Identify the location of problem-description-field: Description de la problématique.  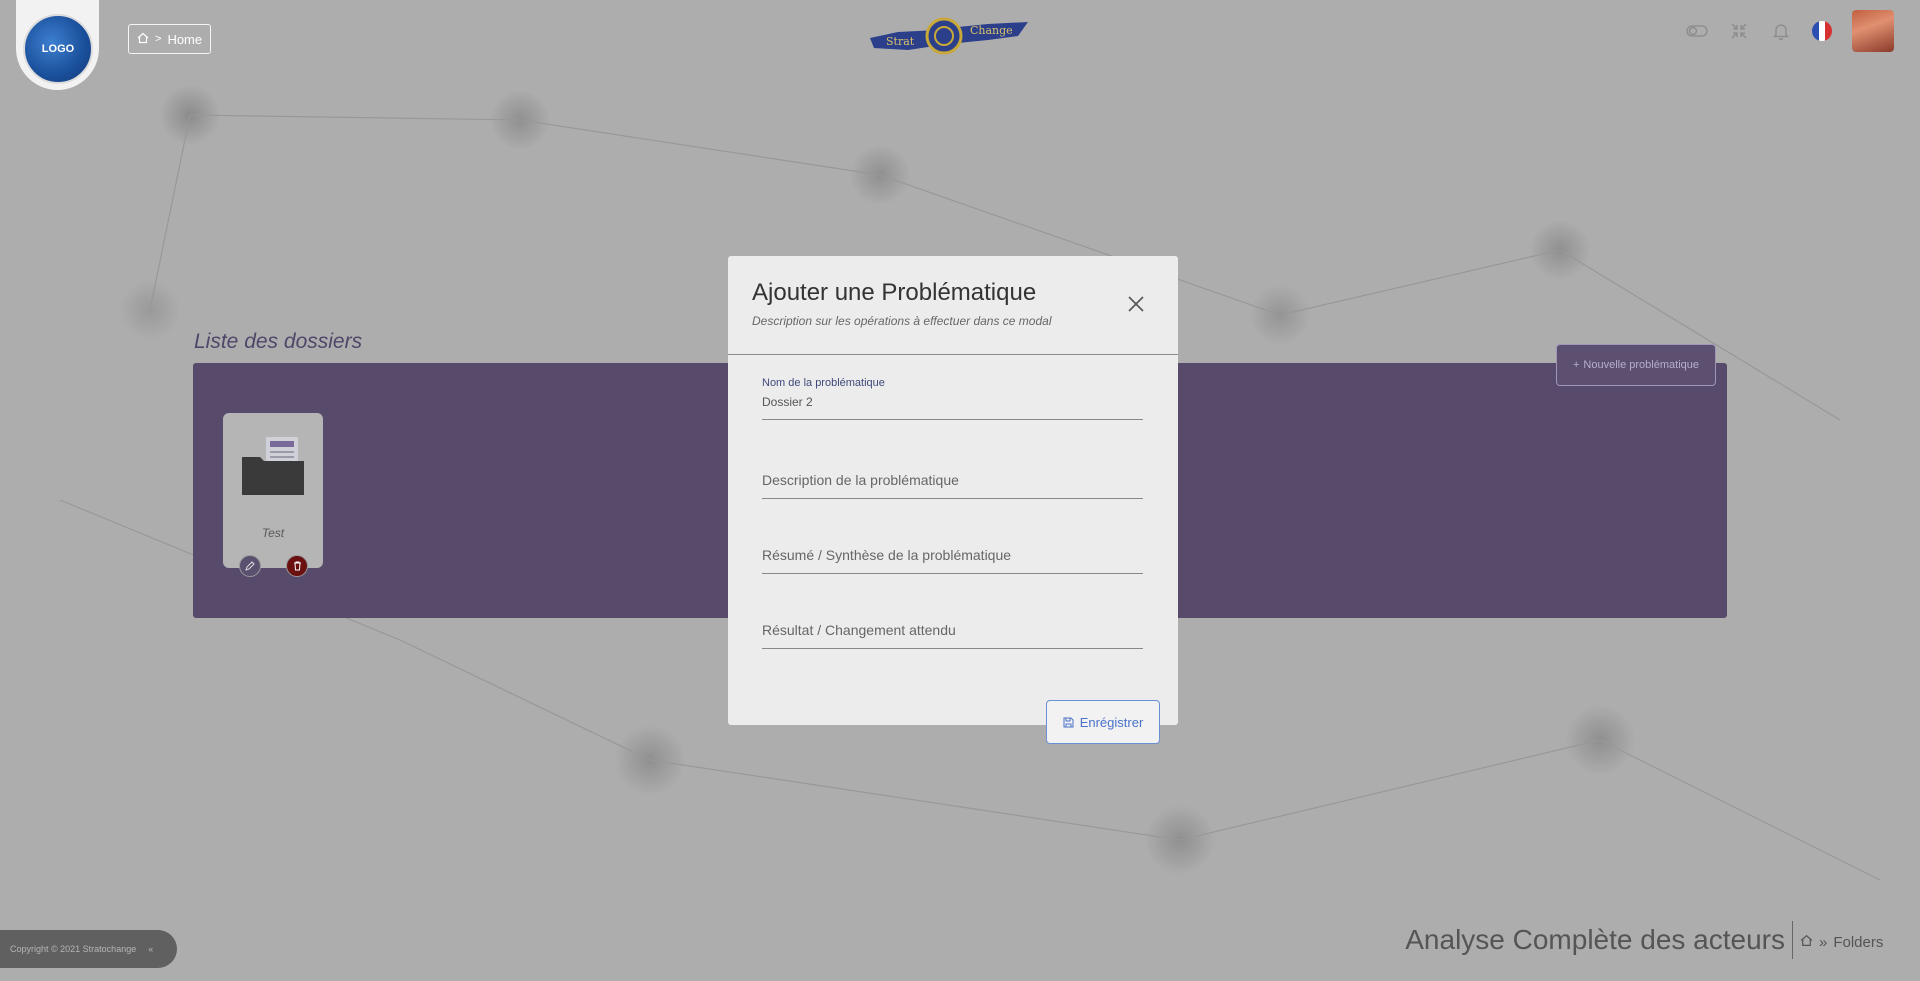
(952, 485).